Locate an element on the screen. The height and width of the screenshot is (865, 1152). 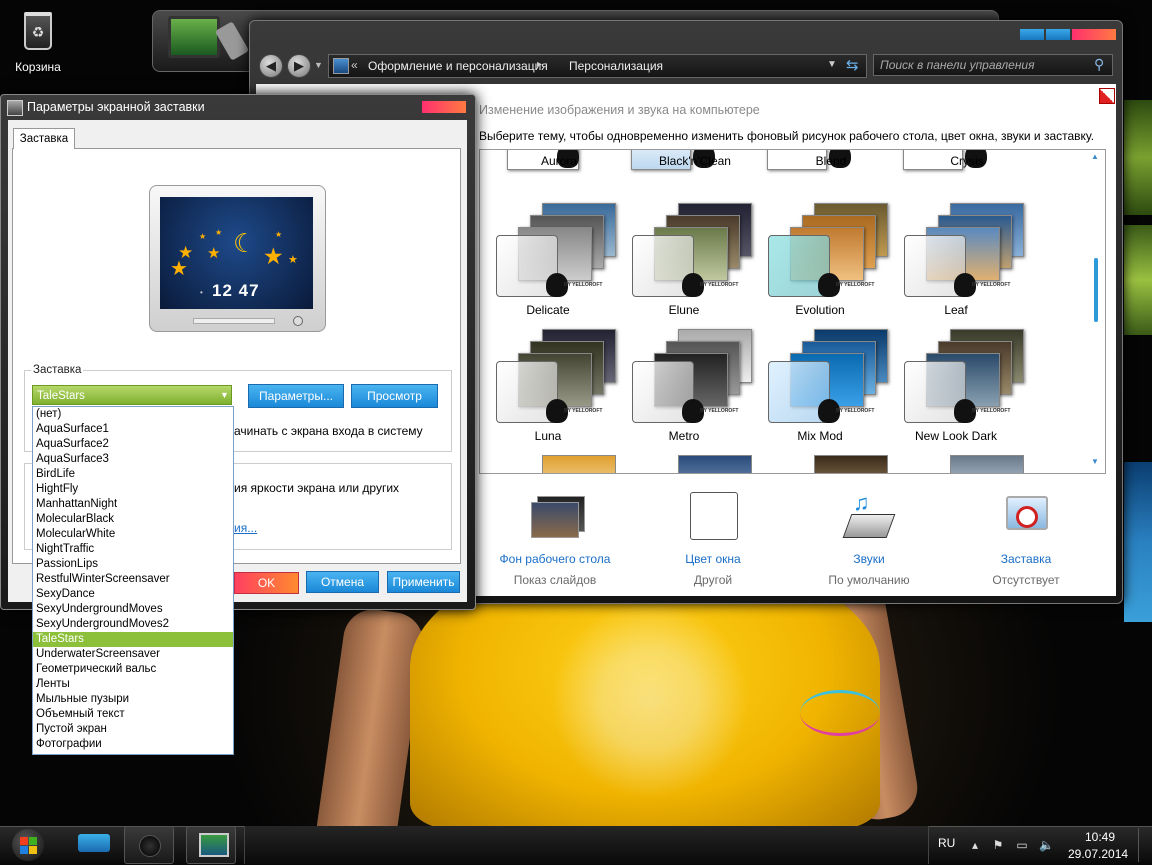
theme-evolution: BY YELLOROFT Evolution is located at coordinates (820, 265).